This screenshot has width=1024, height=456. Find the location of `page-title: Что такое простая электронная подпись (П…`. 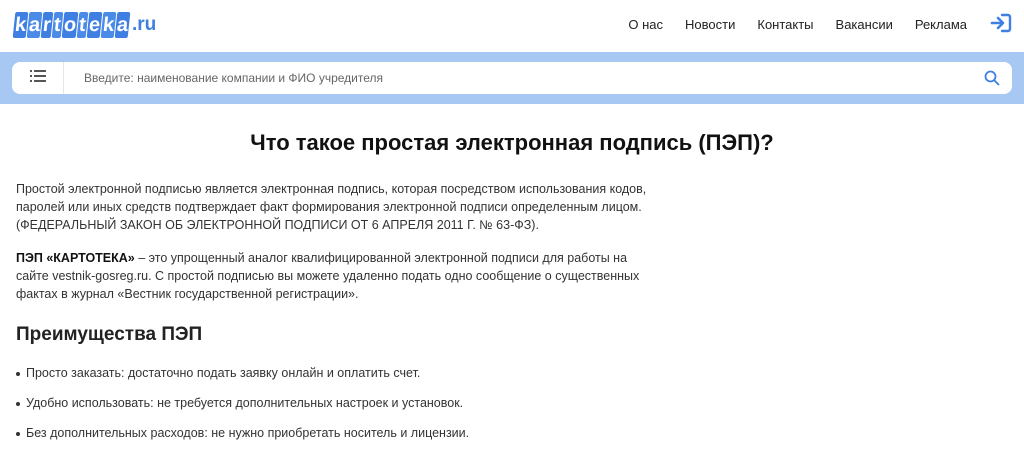

page-title: Что такое простая электронная подпись (П… is located at coordinates (512, 142).